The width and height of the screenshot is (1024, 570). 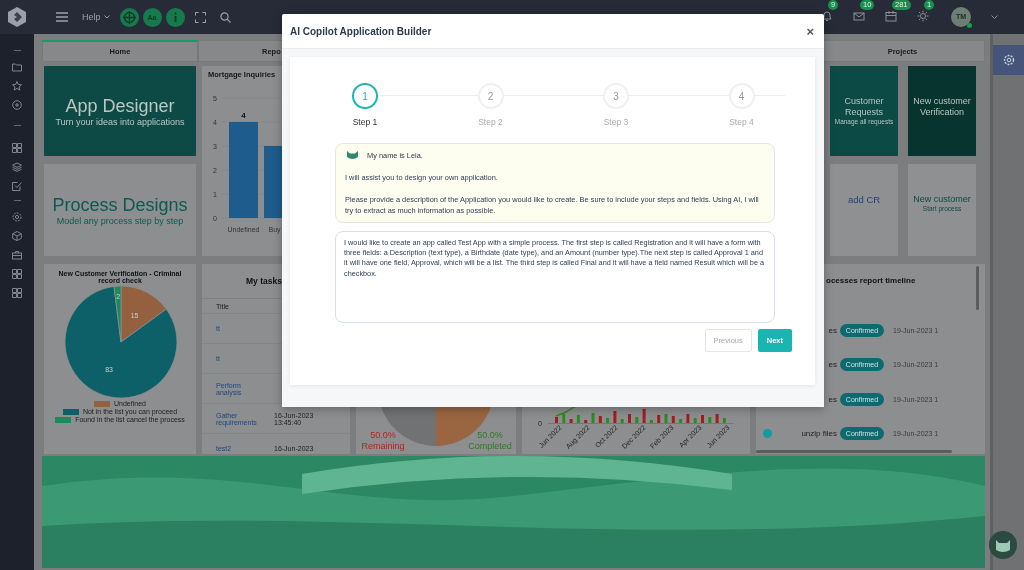 I want to click on step-circle: 1, so click(x=365, y=96).